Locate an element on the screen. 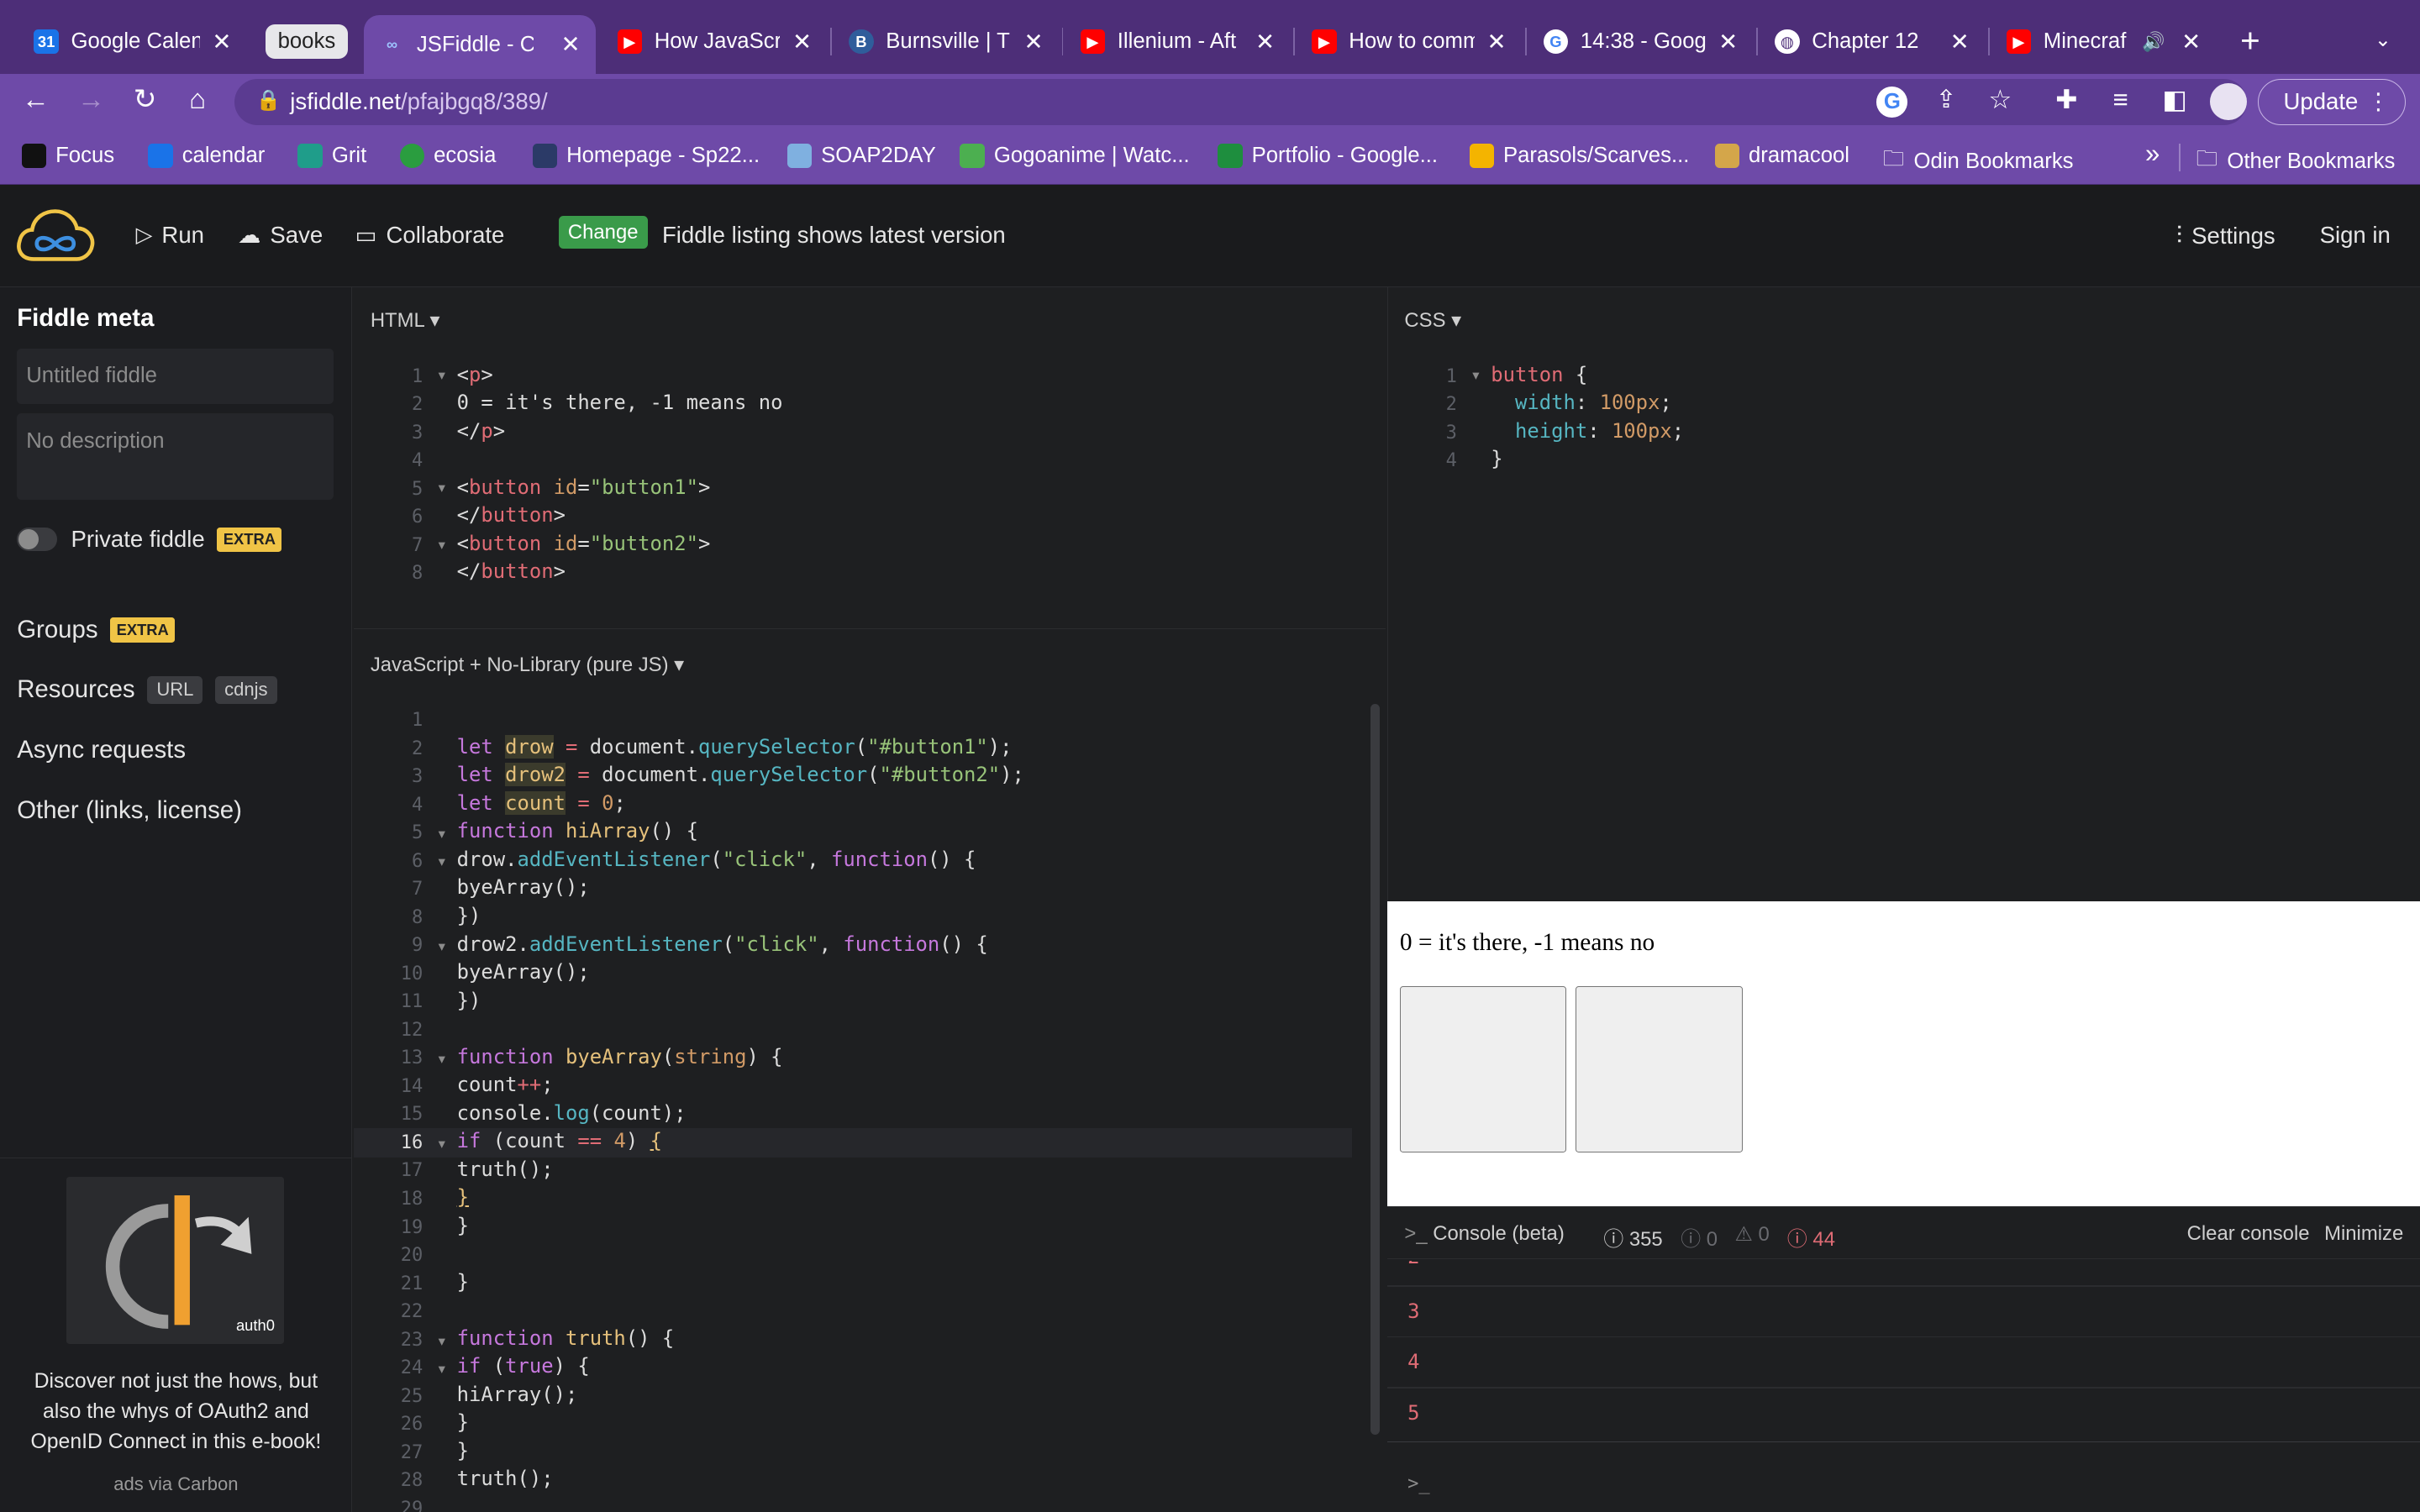  forward-icon: → is located at coordinates (90, 99).